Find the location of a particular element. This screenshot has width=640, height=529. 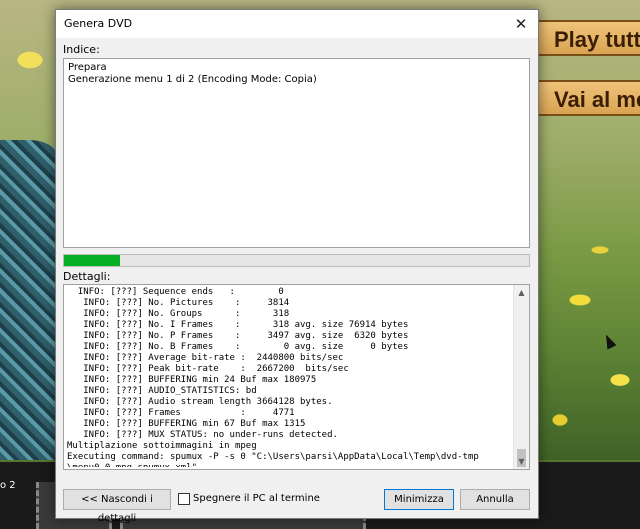

indice-label: Indice: is located at coordinates (81, 49).